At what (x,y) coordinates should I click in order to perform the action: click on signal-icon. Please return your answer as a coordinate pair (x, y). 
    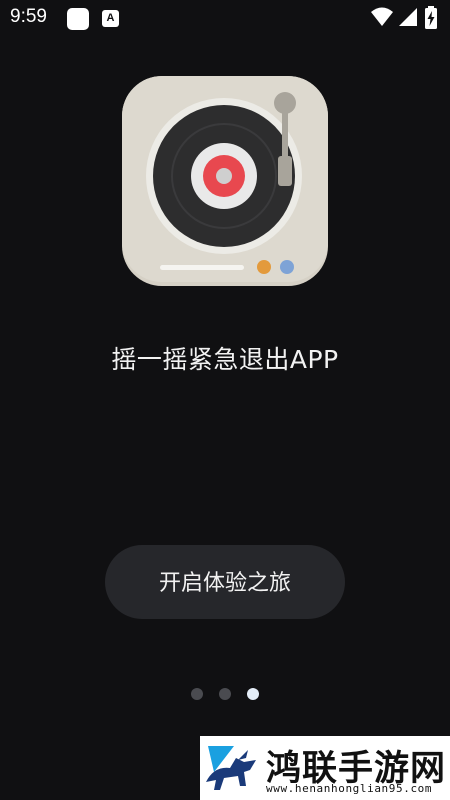
    Looking at the image, I should click on (408, 17).